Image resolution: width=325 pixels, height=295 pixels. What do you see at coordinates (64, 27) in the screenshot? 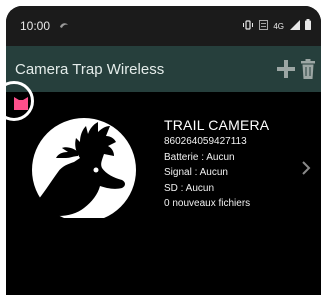
I see `notification-icon` at bounding box center [64, 27].